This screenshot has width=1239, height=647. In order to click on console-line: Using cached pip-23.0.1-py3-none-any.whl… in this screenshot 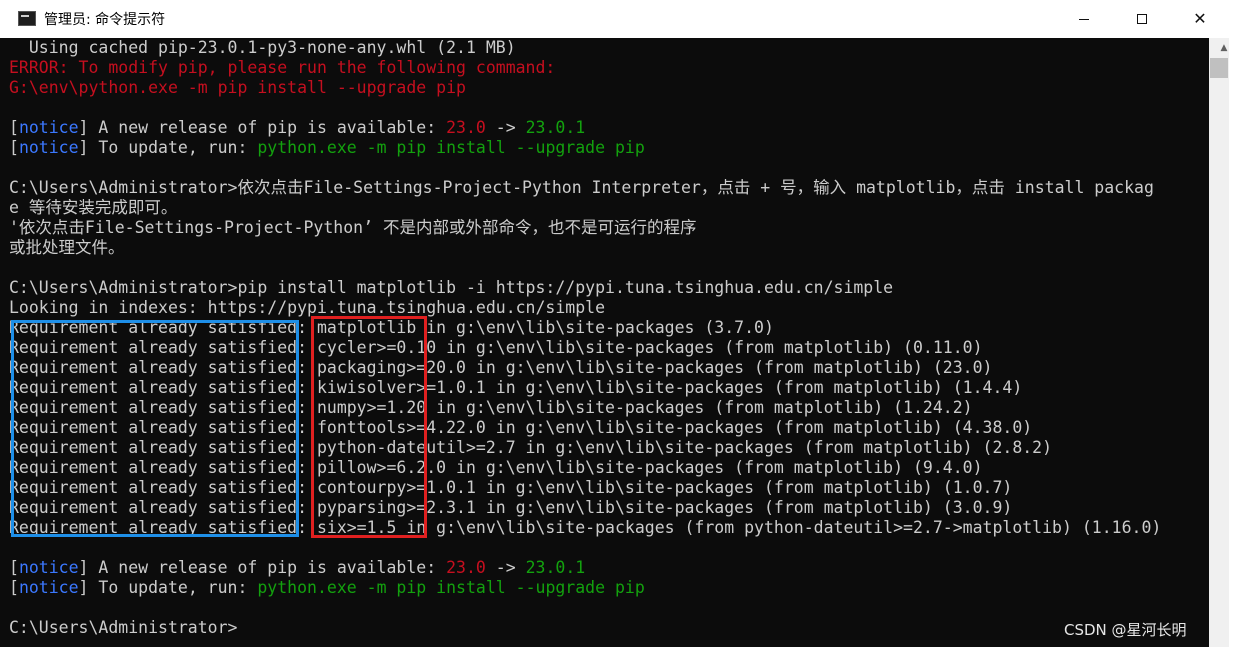, I will do `click(262, 47)`.